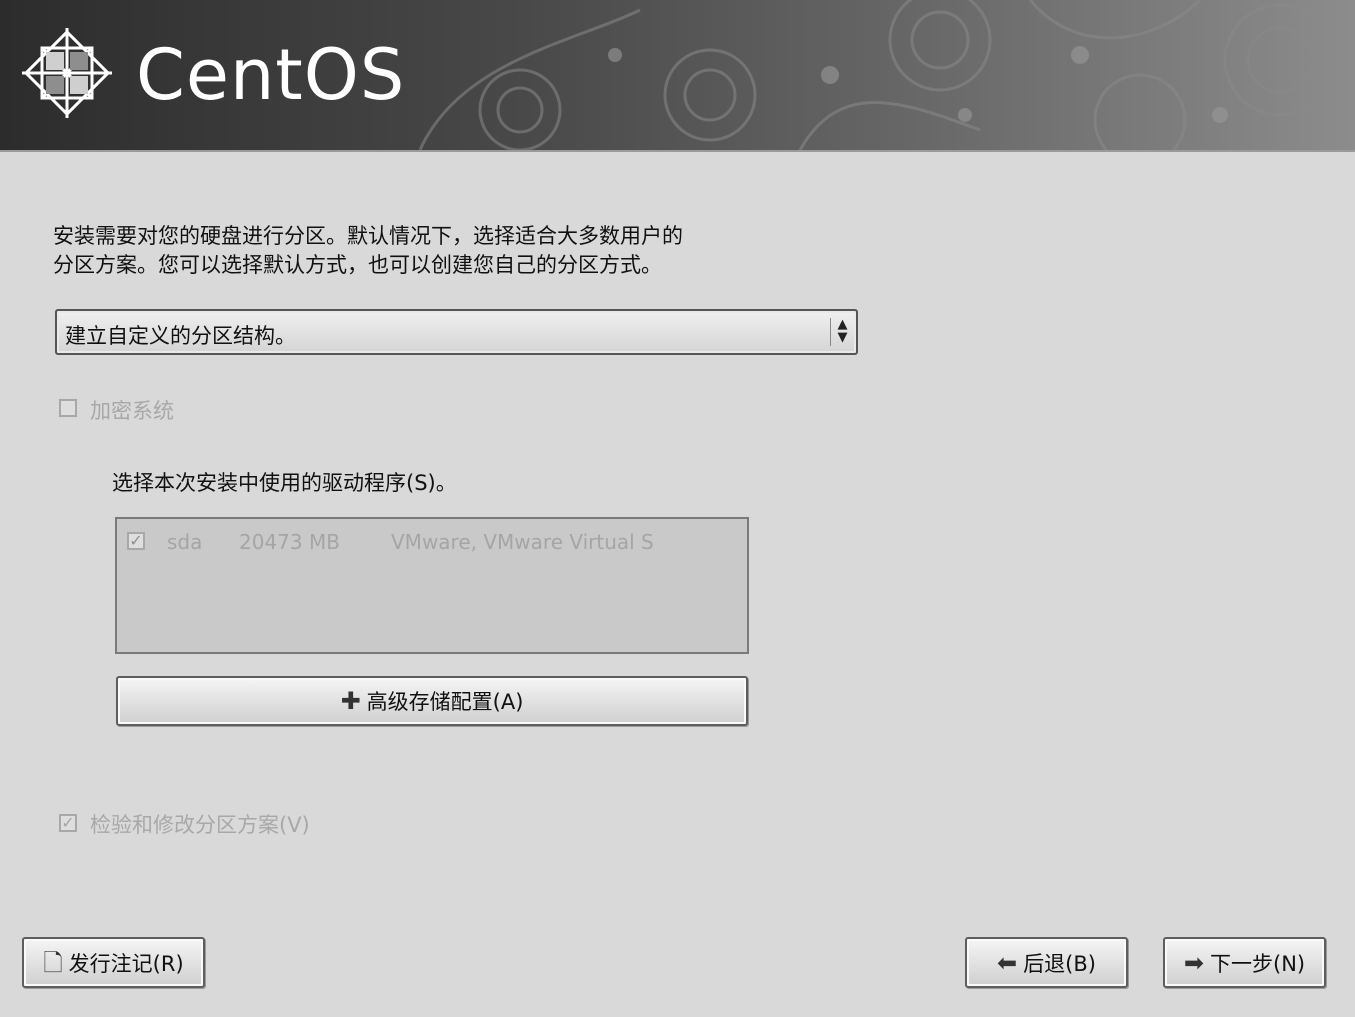 This screenshot has width=1355, height=1017. I want to click on right-arrow-icon: ➡, so click(1193, 962).